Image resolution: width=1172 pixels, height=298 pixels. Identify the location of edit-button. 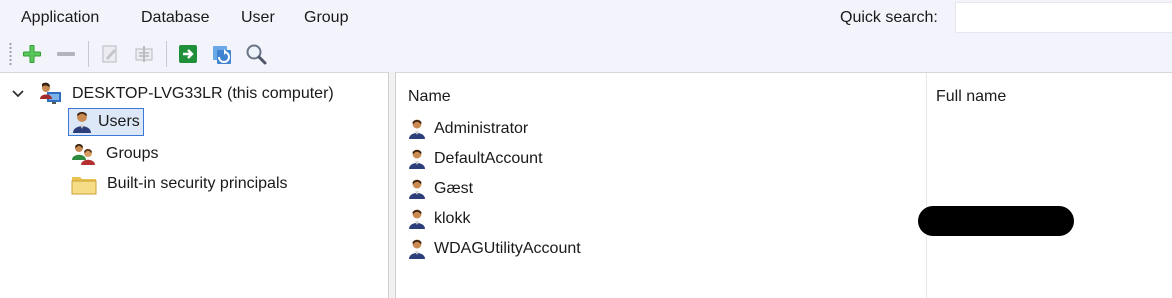
(110, 54).